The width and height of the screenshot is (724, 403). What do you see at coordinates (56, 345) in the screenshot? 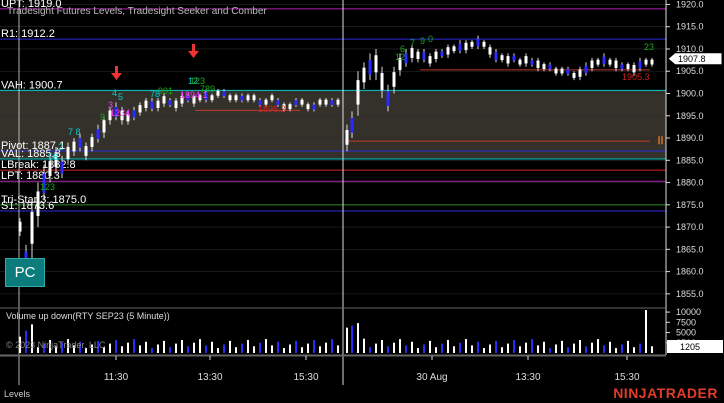
I see `copyright-text: © 2023 NinjaTrader, LLC` at bounding box center [56, 345].